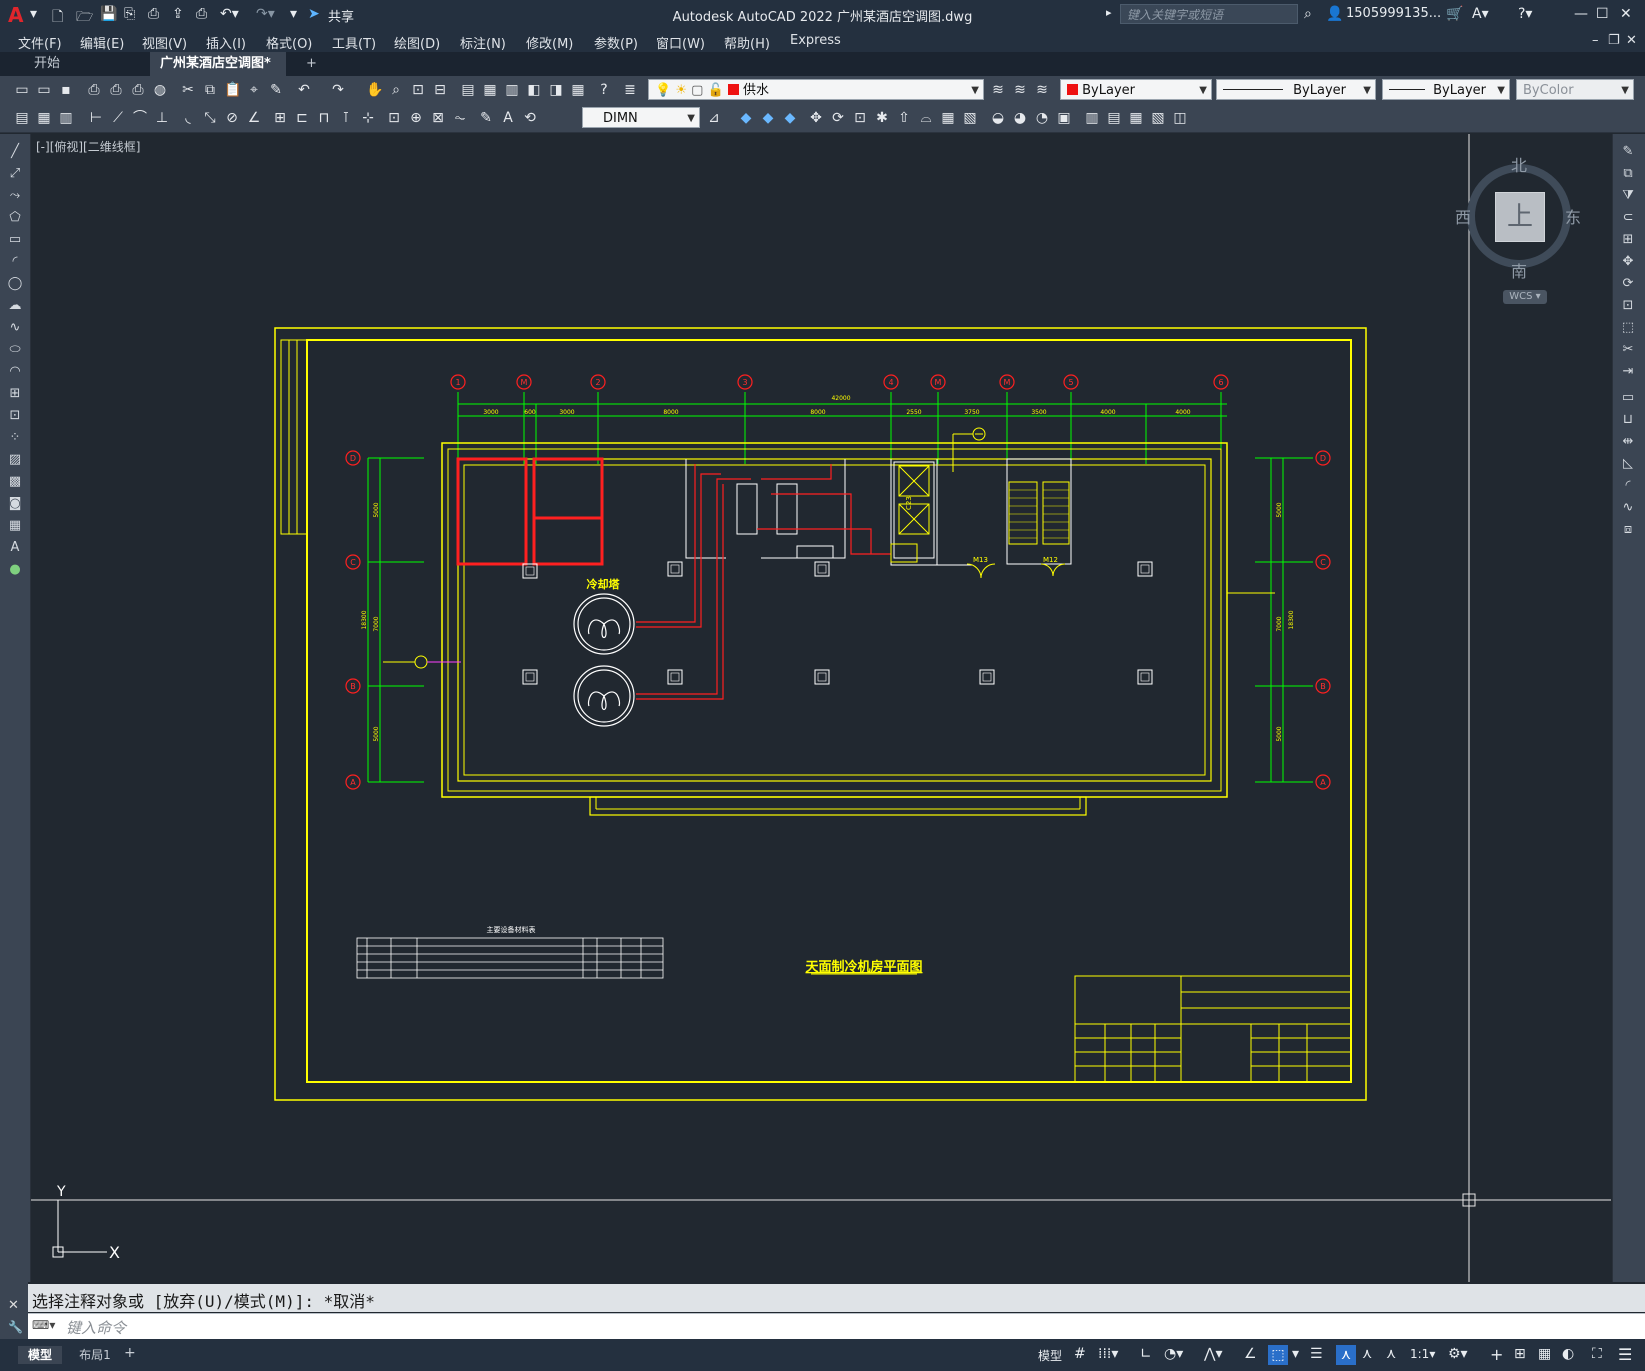 The height and width of the screenshot is (1371, 1645). I want to click on isolate-objects-icon: ◐, so click(1568, 1354).